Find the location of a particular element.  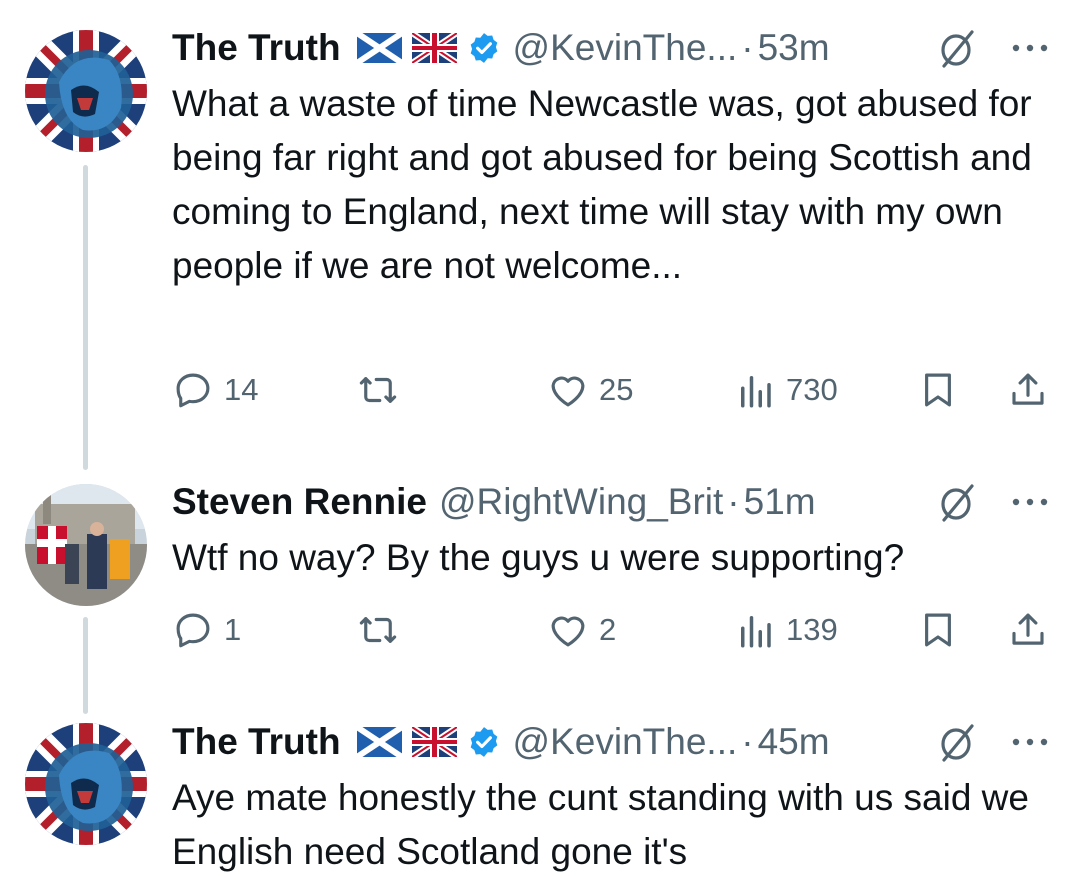

like-button: 25 is located at coordinates (590, 390).